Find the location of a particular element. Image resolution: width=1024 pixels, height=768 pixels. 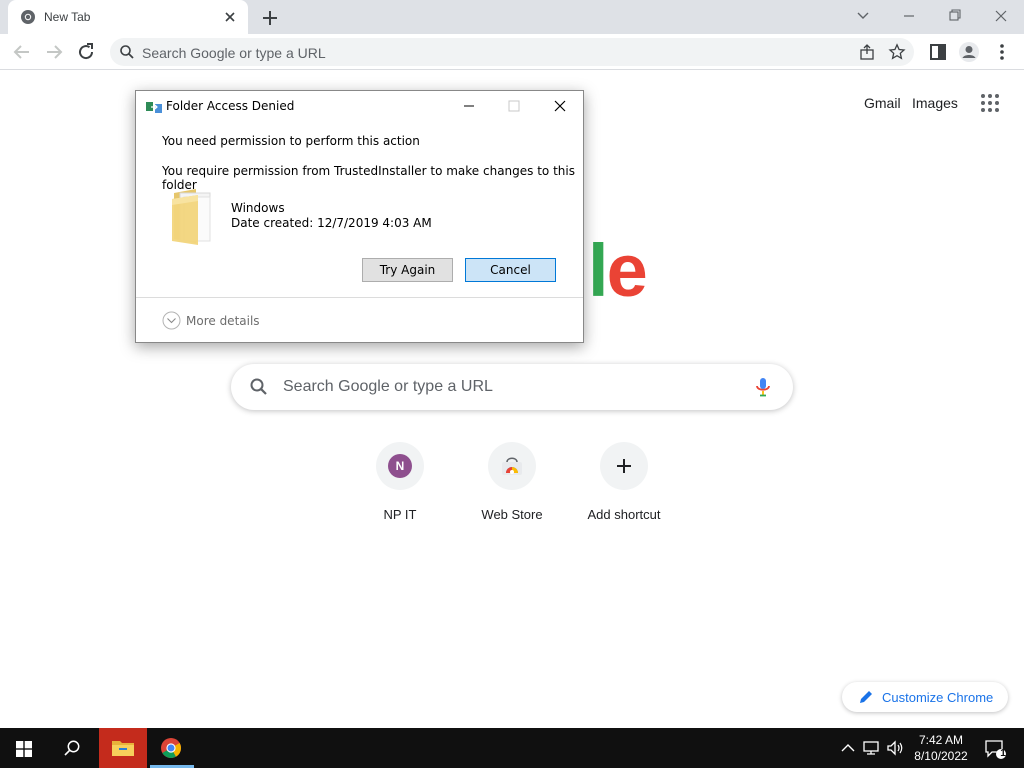

plus-icon is located at coordinates (624, 466).